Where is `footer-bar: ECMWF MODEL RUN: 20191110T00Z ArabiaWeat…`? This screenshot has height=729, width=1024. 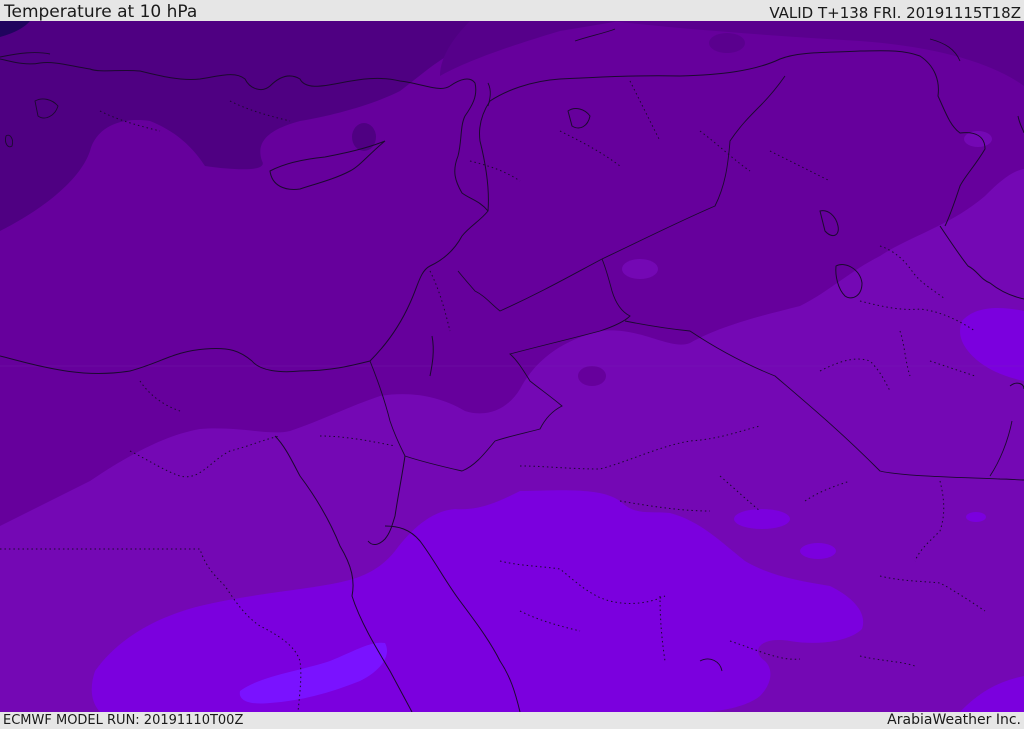
footer-bar: ECMWF MODEL RUN: 20191110T00Z ArabiaWeat… is located at coordinates (512, 720).